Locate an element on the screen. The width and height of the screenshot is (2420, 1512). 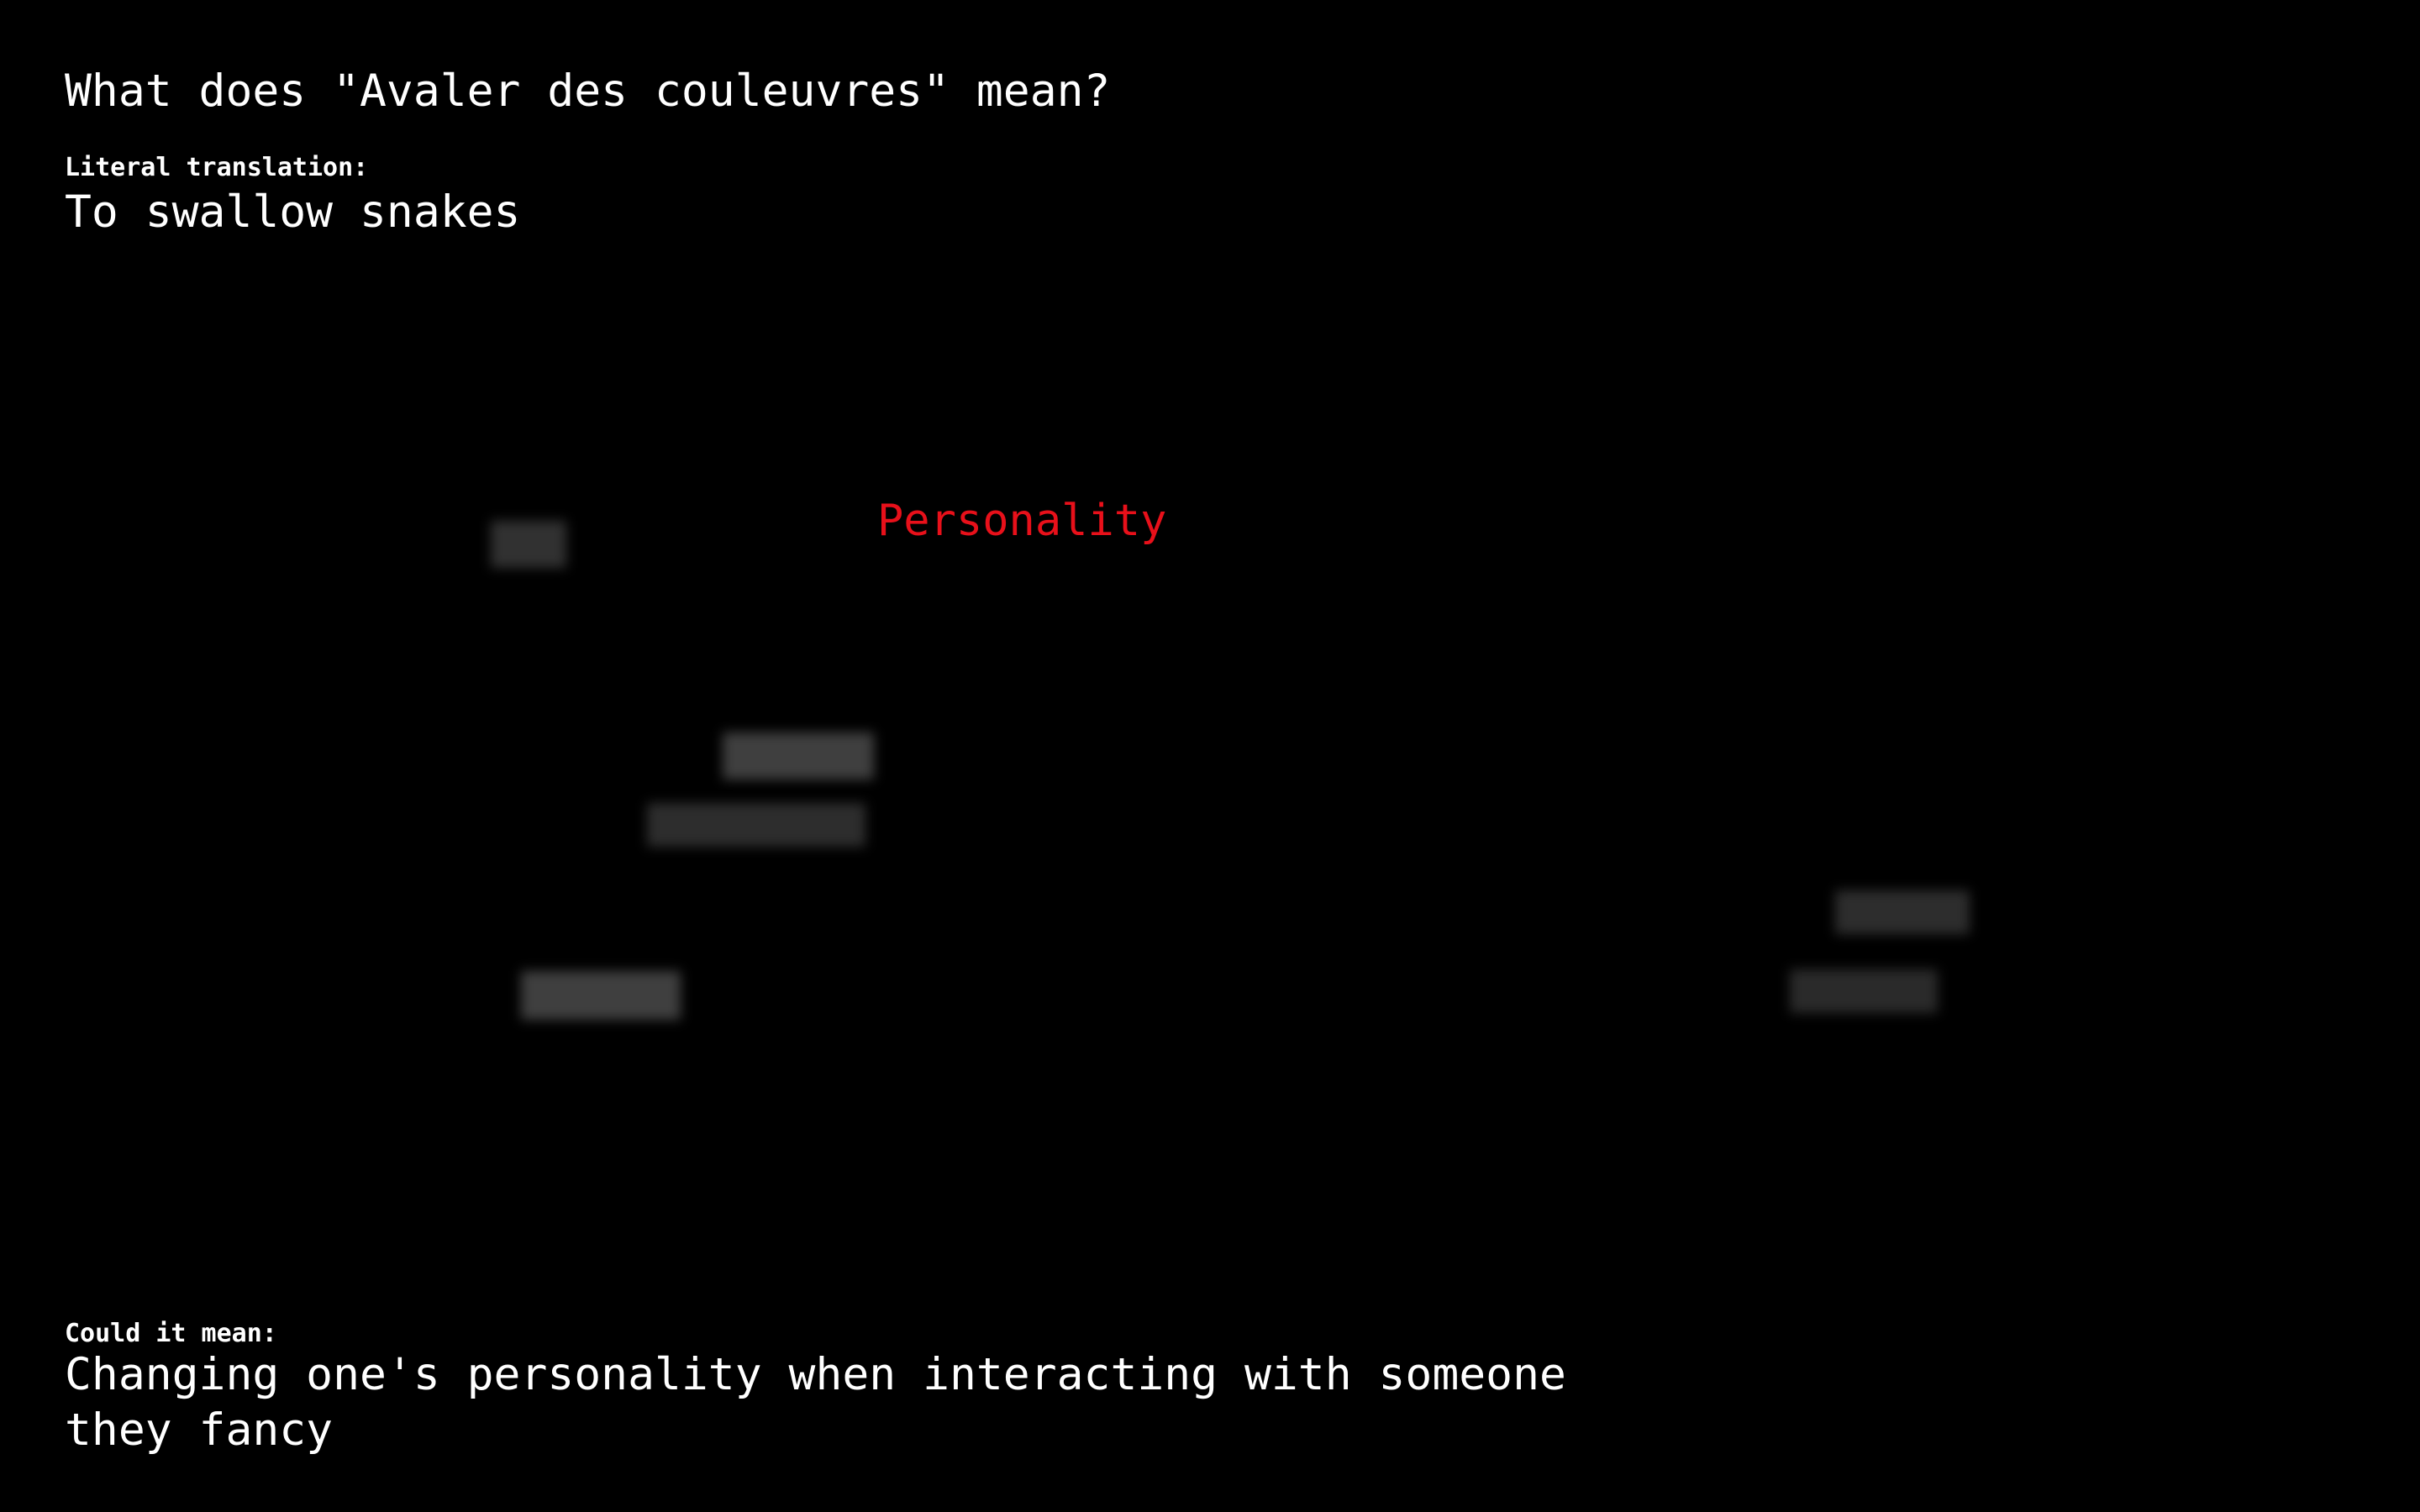
question-title: What does "Avaler des couleuvres" mean? is located at coordinates (588, 91).